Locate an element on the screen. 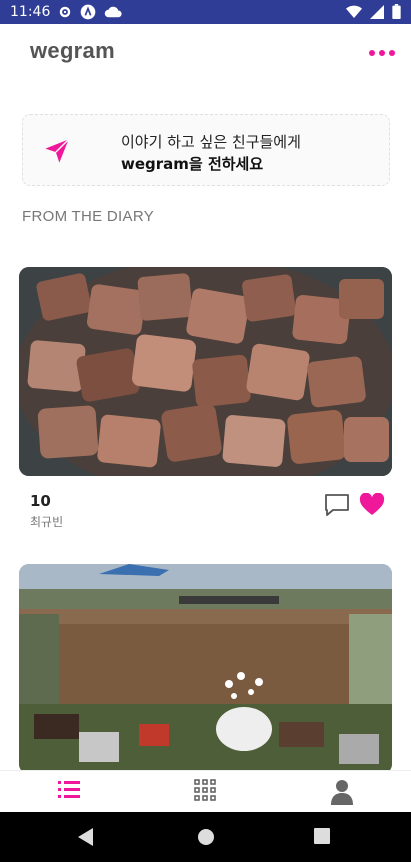 The height and width of the screenshot is (862, 411). heart-icon is located at coordinates (372, 506).